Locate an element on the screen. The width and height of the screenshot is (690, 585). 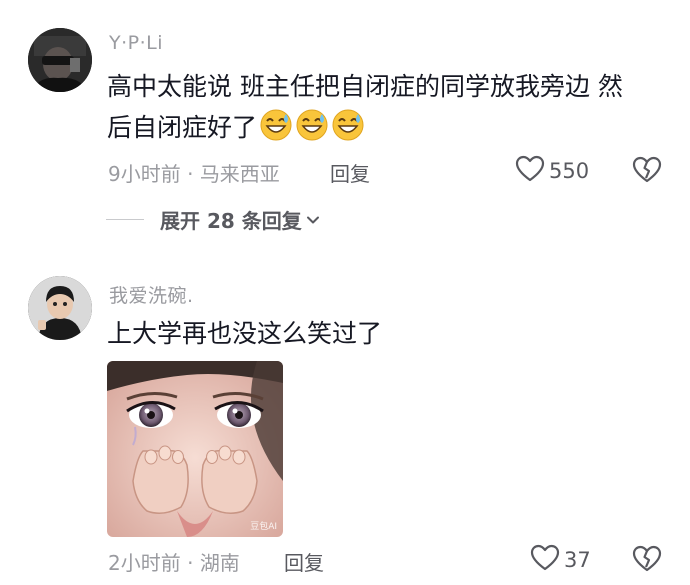
image-watermark: 豆包AI is located at coordinates (263, 527).